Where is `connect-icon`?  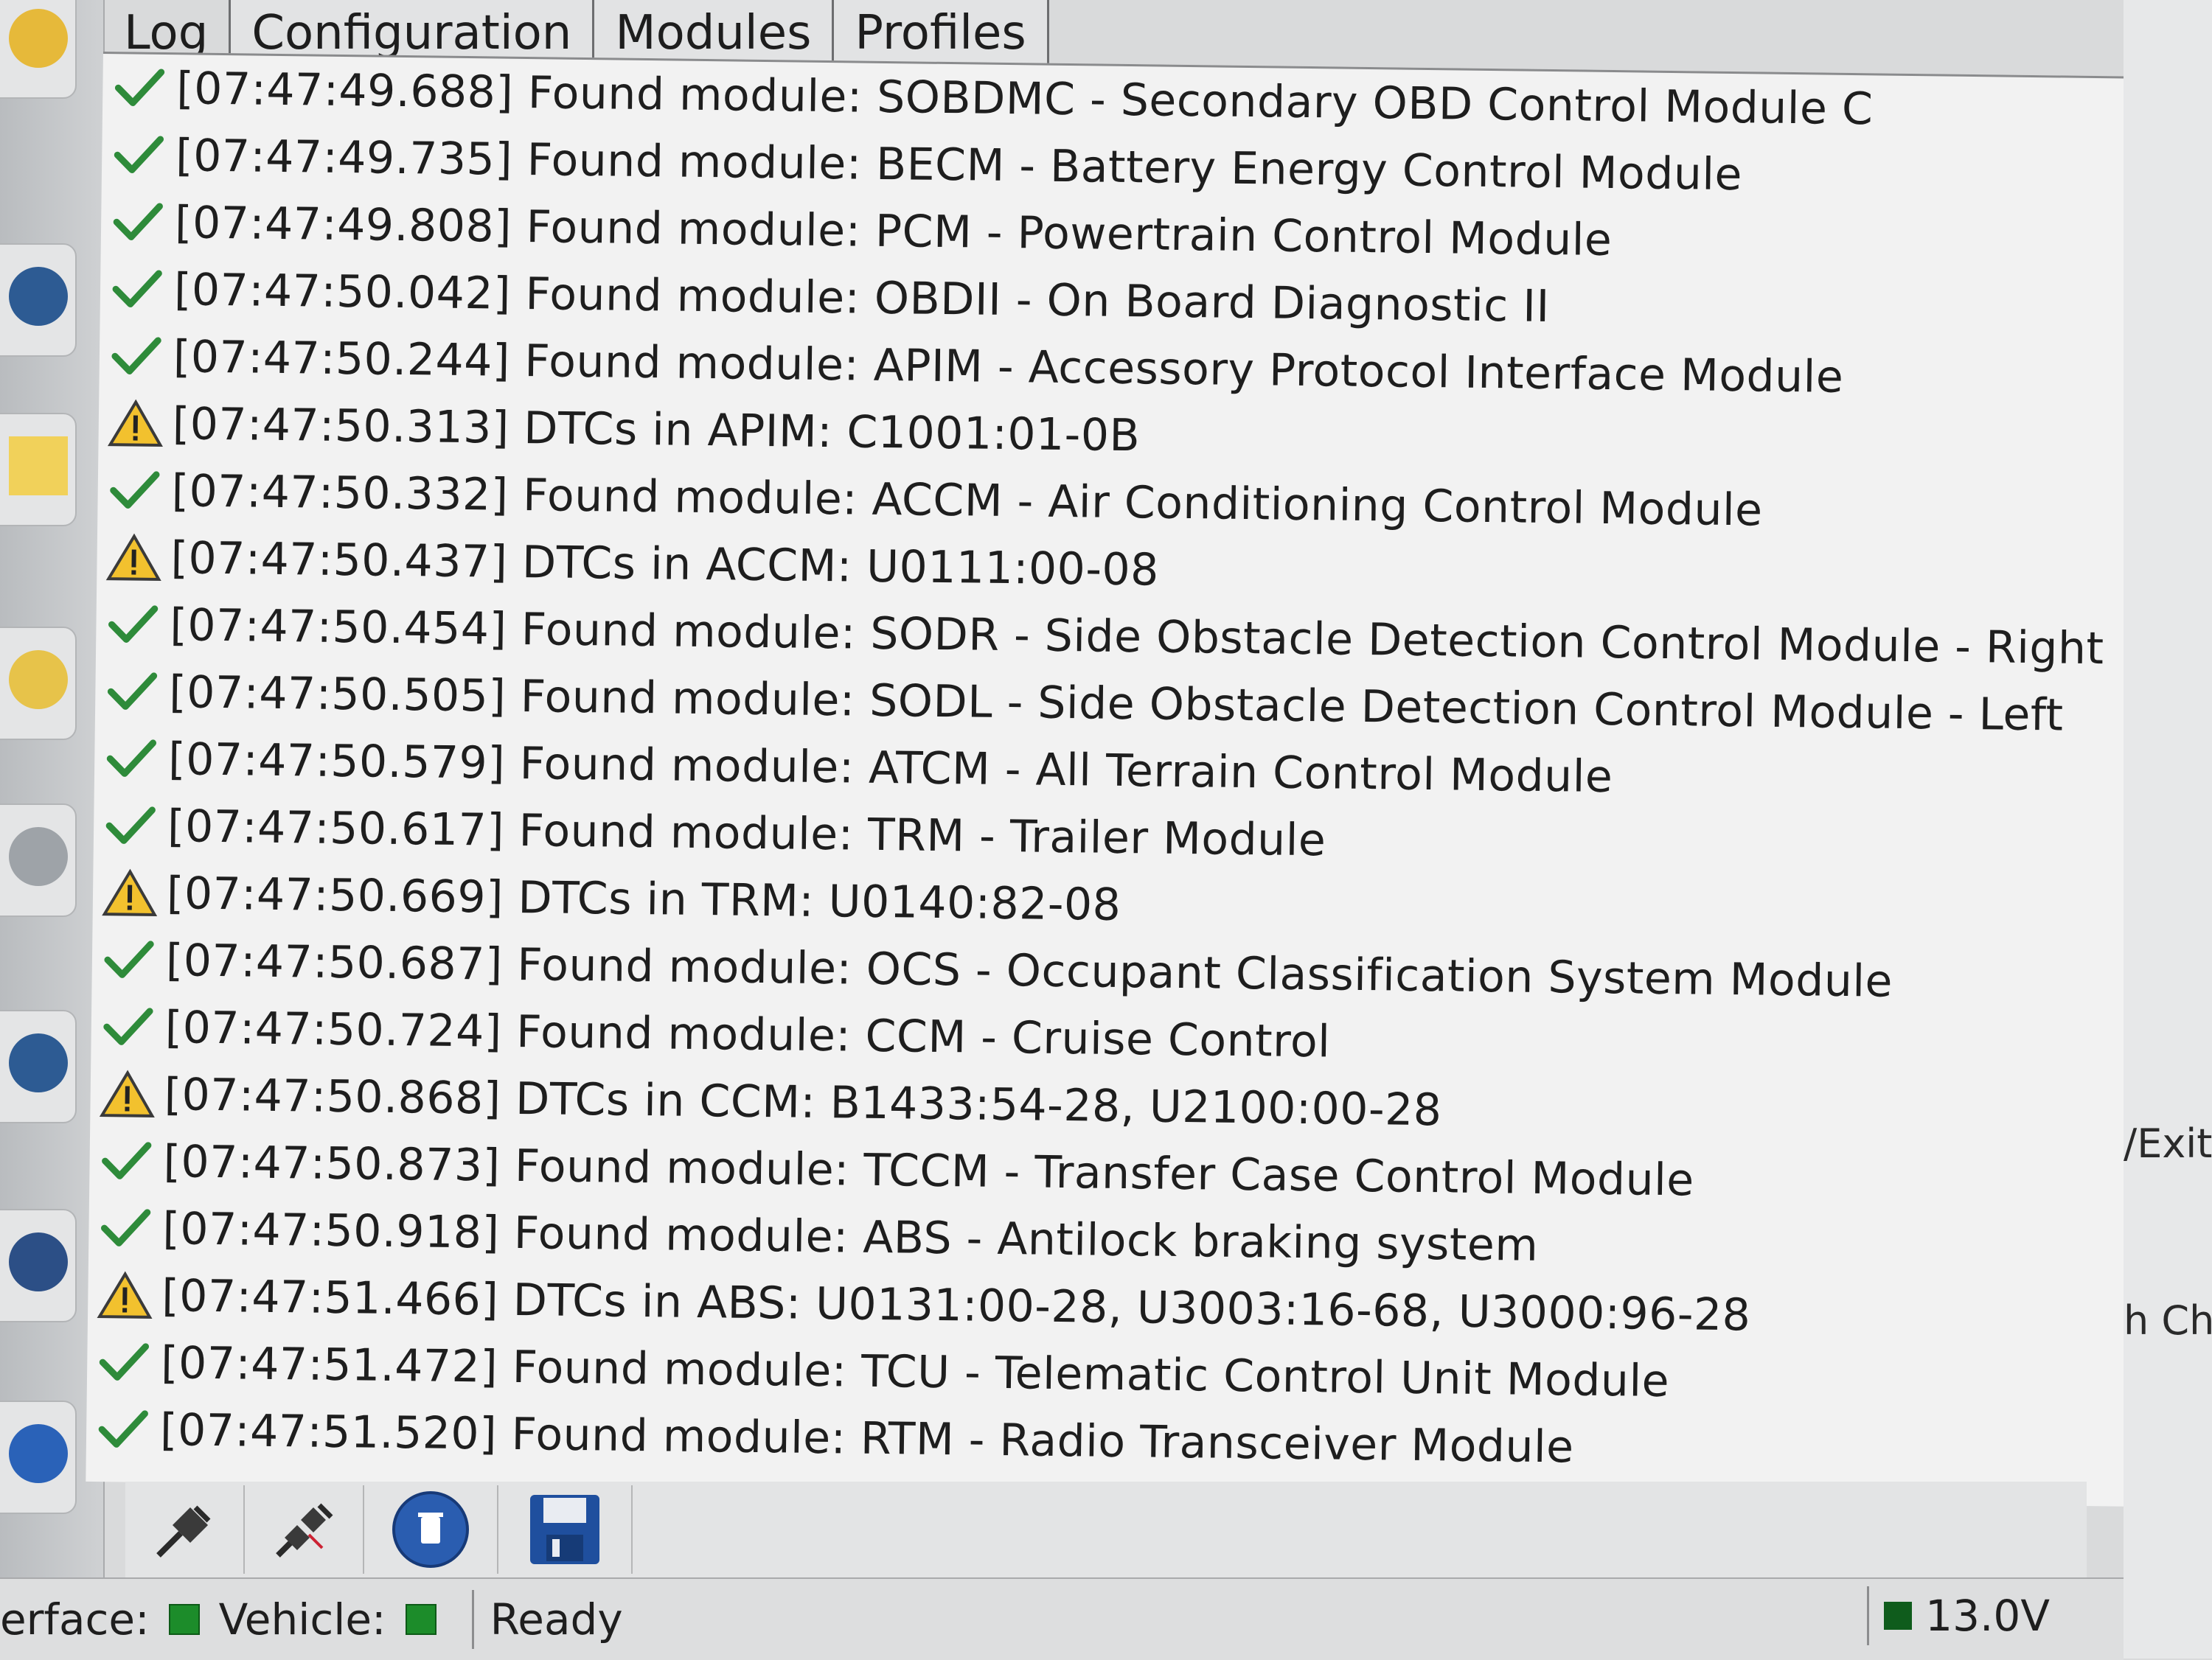 connect-icon is located at coordinates (184, 1529).